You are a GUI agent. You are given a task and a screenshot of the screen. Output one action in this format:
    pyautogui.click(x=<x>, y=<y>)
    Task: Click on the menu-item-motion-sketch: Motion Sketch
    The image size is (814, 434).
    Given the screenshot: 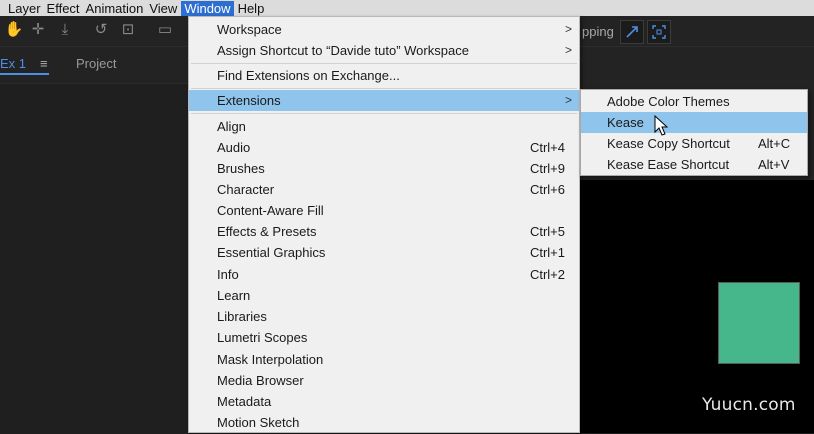 What is the action you would take?
    pyautogui.click(x=384, y=422)
    